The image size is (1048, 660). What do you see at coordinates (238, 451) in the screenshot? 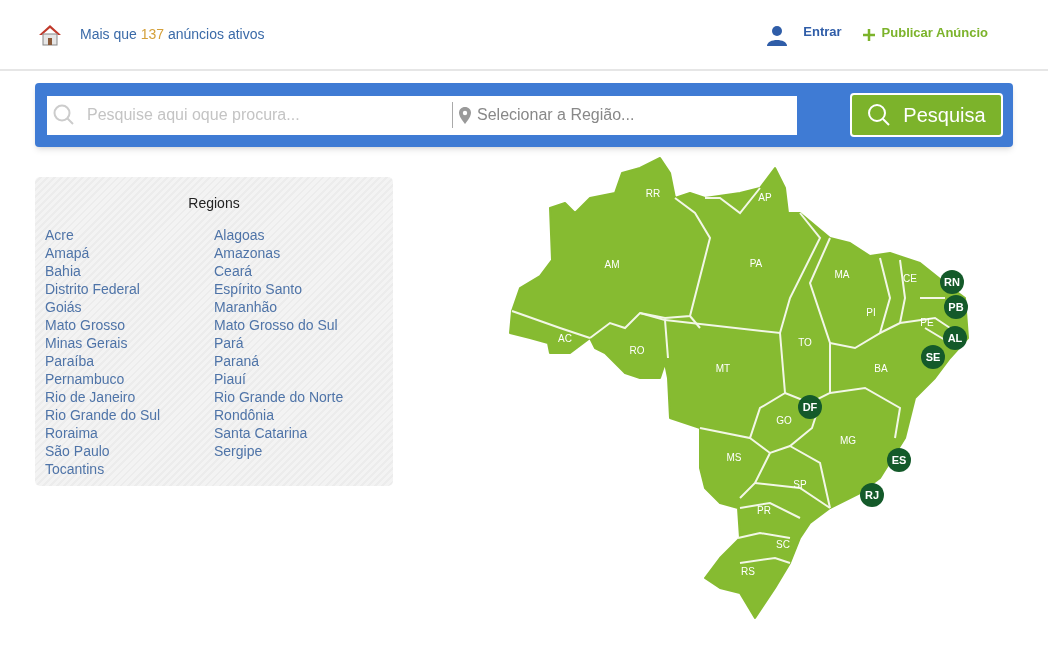
I see `region-link: Sergipe` at bounding box center [238, 451].